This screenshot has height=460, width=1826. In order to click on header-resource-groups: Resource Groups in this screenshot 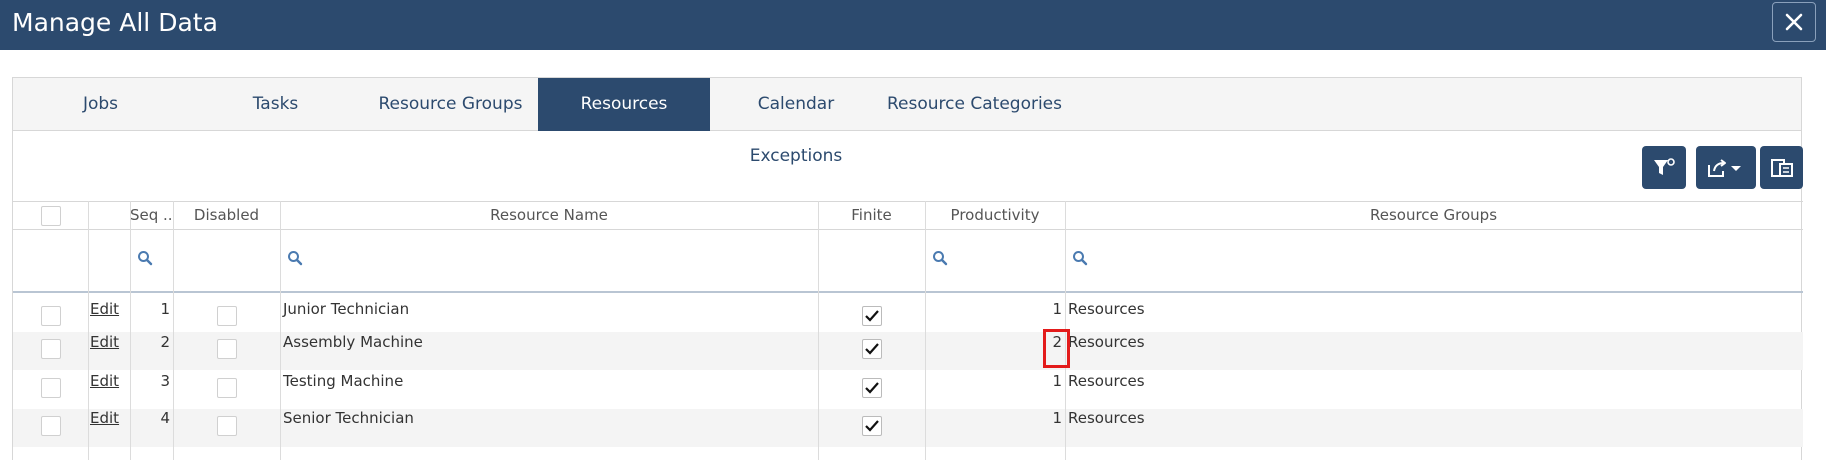, I will do `click(1433, 216)`.